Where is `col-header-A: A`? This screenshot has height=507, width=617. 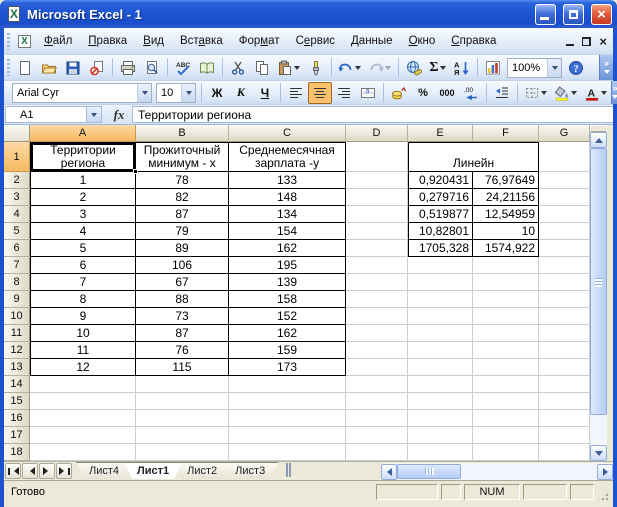 col-header-A: A is located at coordinates (83, 133).